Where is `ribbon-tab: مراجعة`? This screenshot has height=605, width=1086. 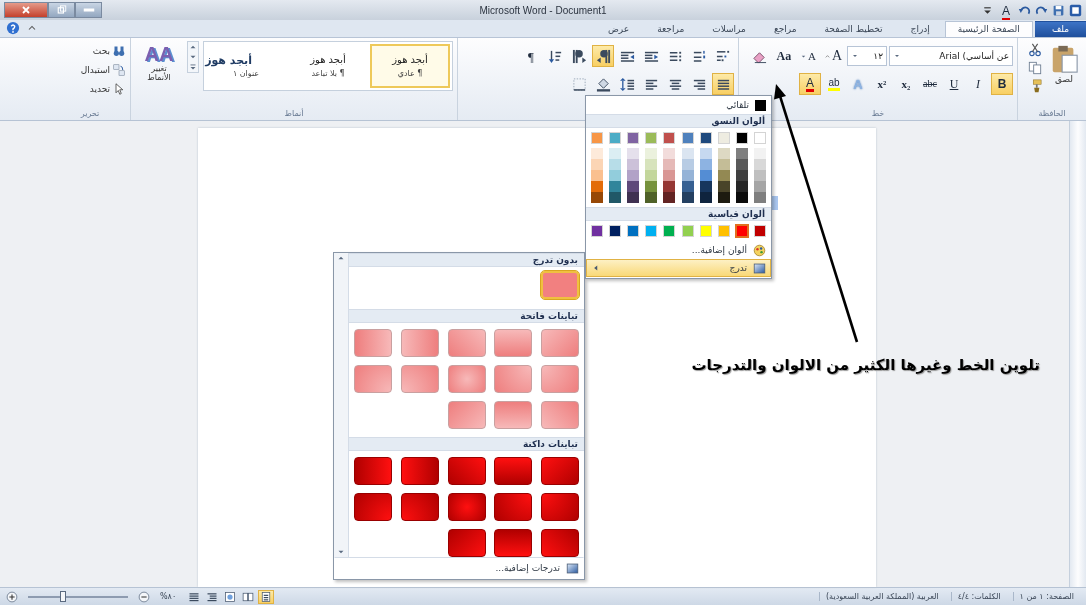 ribbon-tab: مراجعة is located at coordinates (671, 29).